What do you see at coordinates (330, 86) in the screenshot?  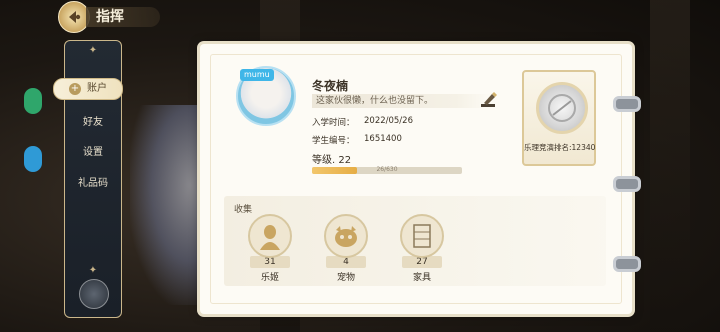 I see `player-name: 冬夜楠` at bounding box center [330, 86].